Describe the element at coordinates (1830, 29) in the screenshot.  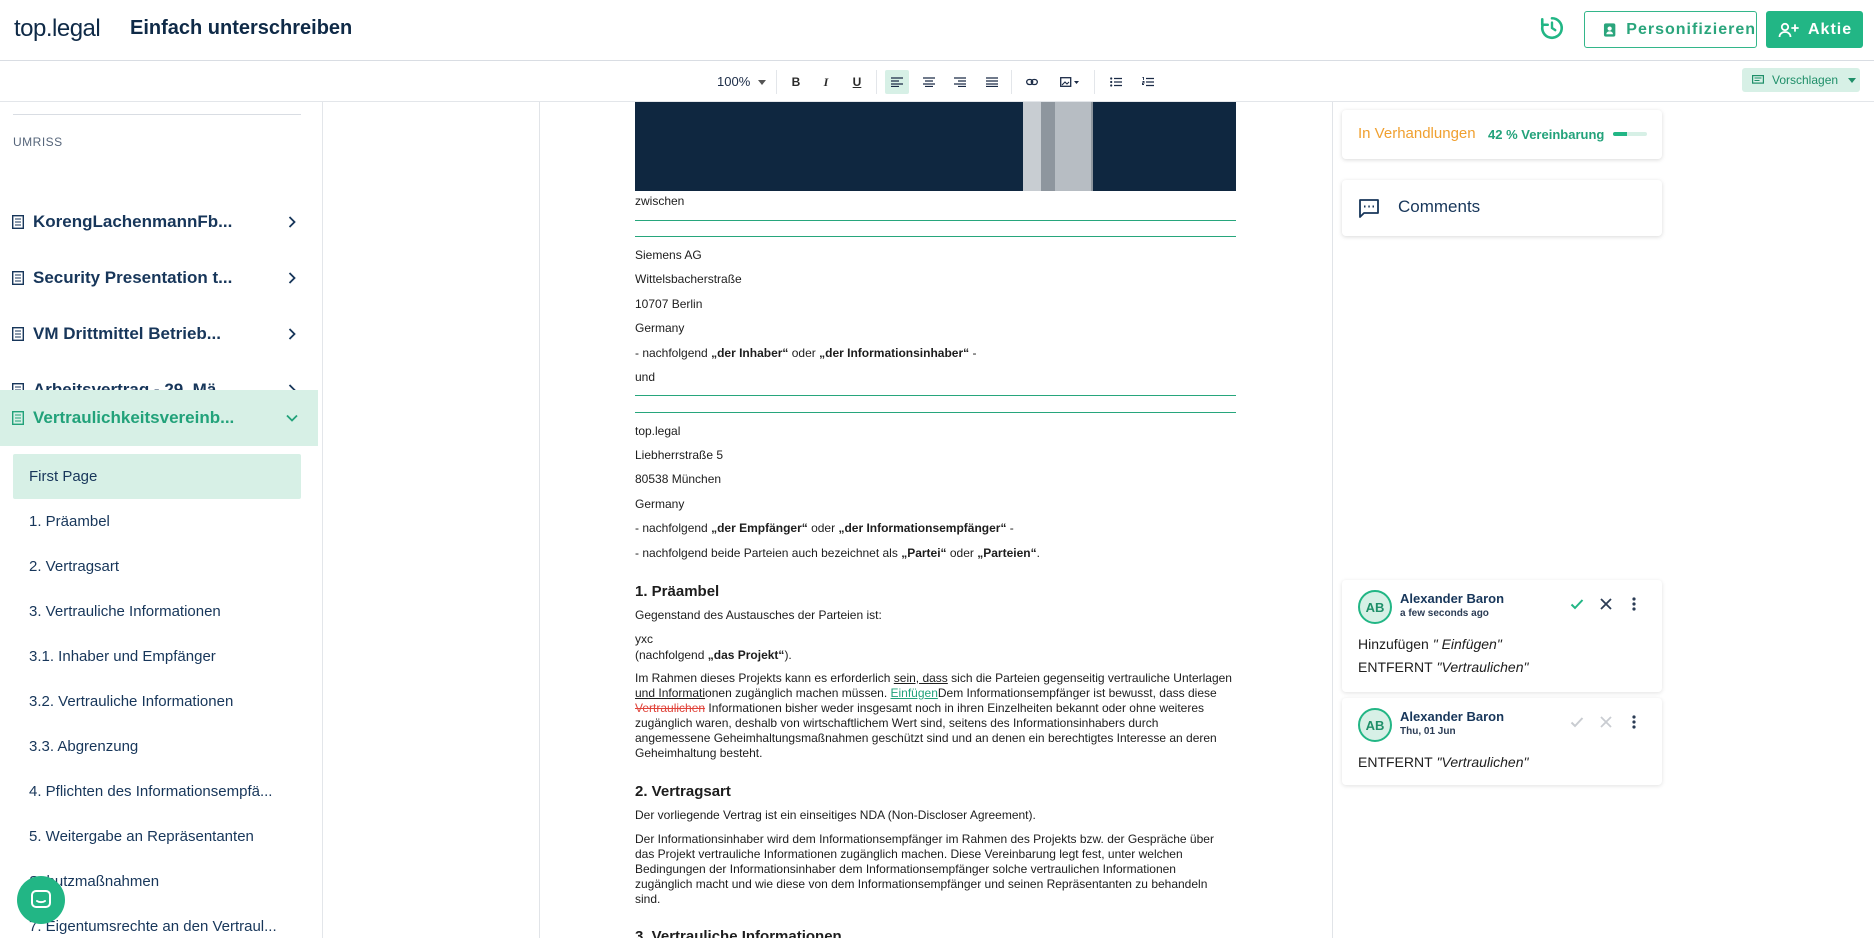
I see `action-label: Aktie` at that location.